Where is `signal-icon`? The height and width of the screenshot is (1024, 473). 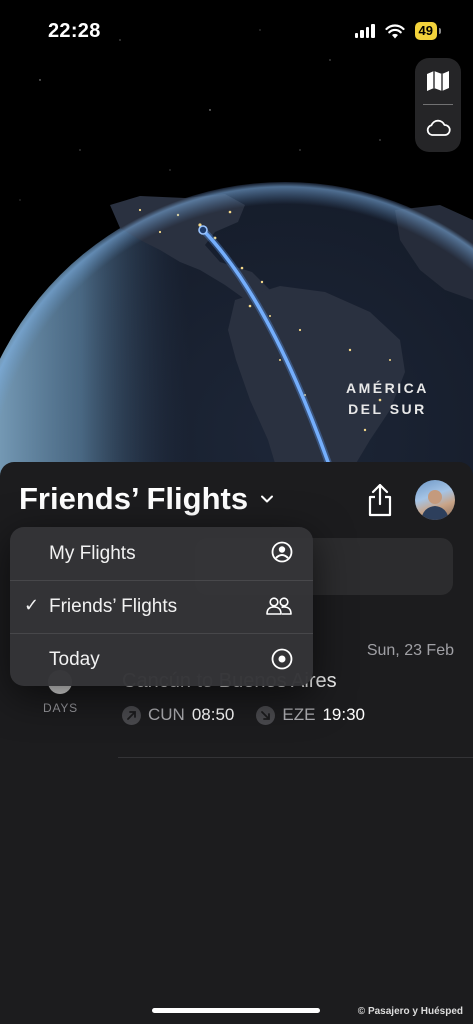
signal-icon is located at coordinates (364, 31).